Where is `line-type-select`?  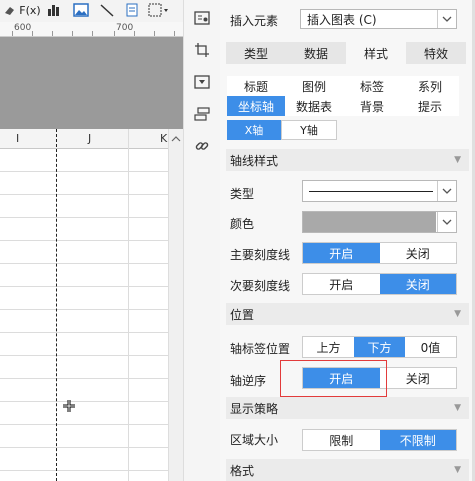
line-type-select is located at coordinates (379, 191).